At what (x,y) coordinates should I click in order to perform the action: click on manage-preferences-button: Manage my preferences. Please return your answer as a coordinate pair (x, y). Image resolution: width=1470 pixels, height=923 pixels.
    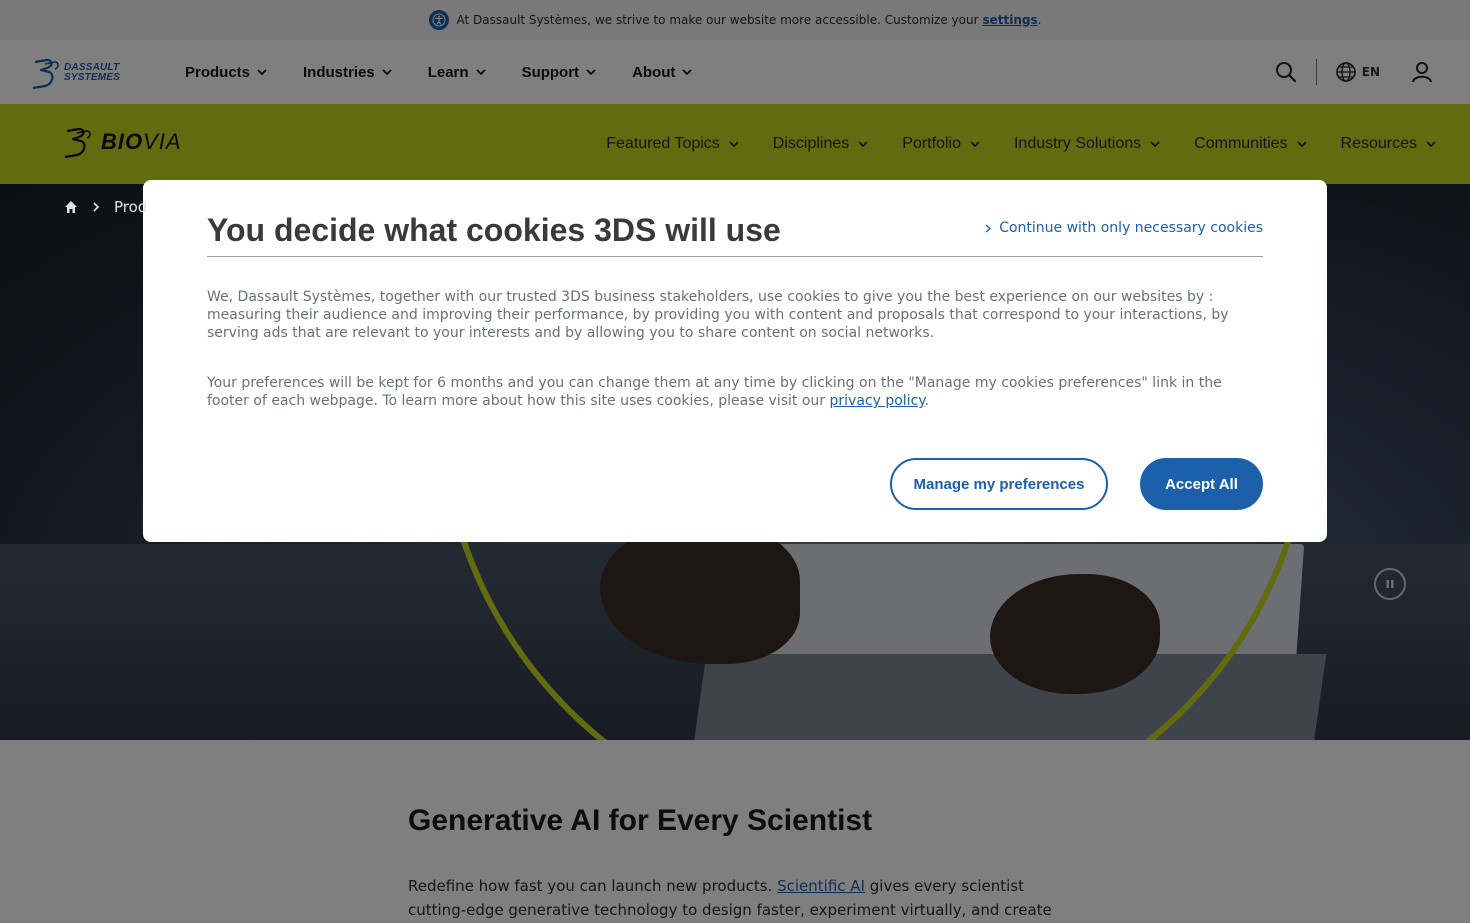
    Looking at the image, I should click on (999, 484).